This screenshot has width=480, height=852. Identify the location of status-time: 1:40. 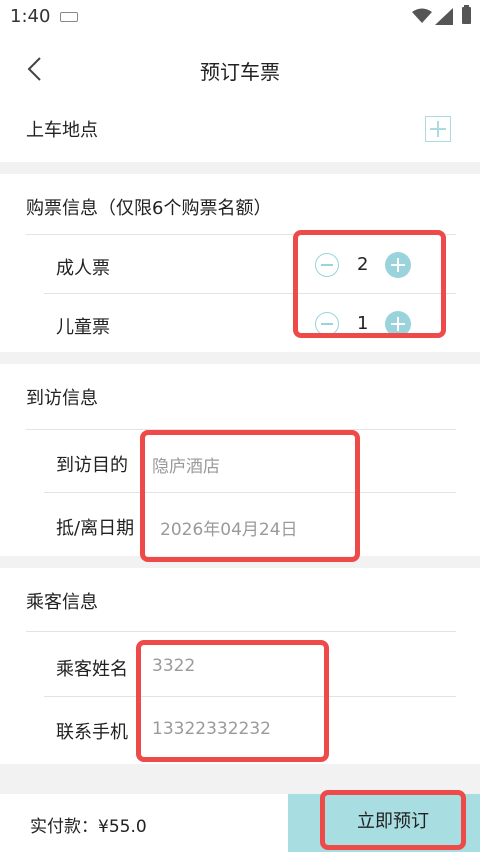
(30, 16).